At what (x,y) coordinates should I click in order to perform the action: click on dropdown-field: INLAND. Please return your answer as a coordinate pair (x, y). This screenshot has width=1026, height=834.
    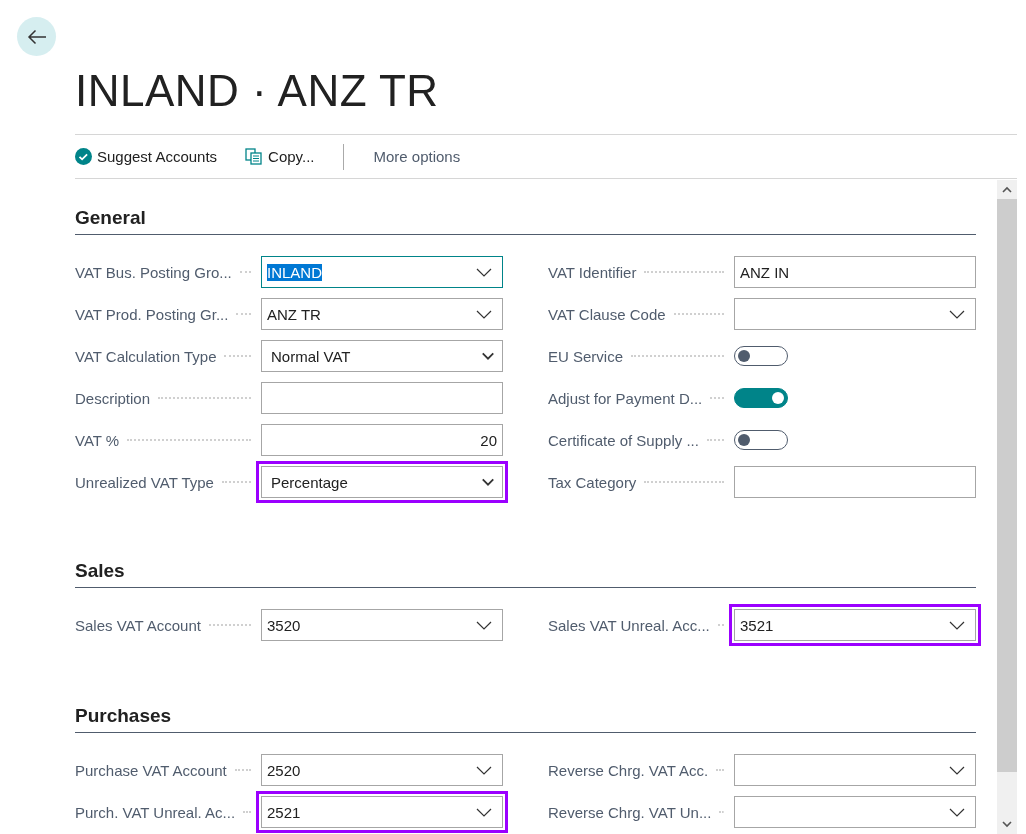
    Looking at the image, I should click on (382, 272).